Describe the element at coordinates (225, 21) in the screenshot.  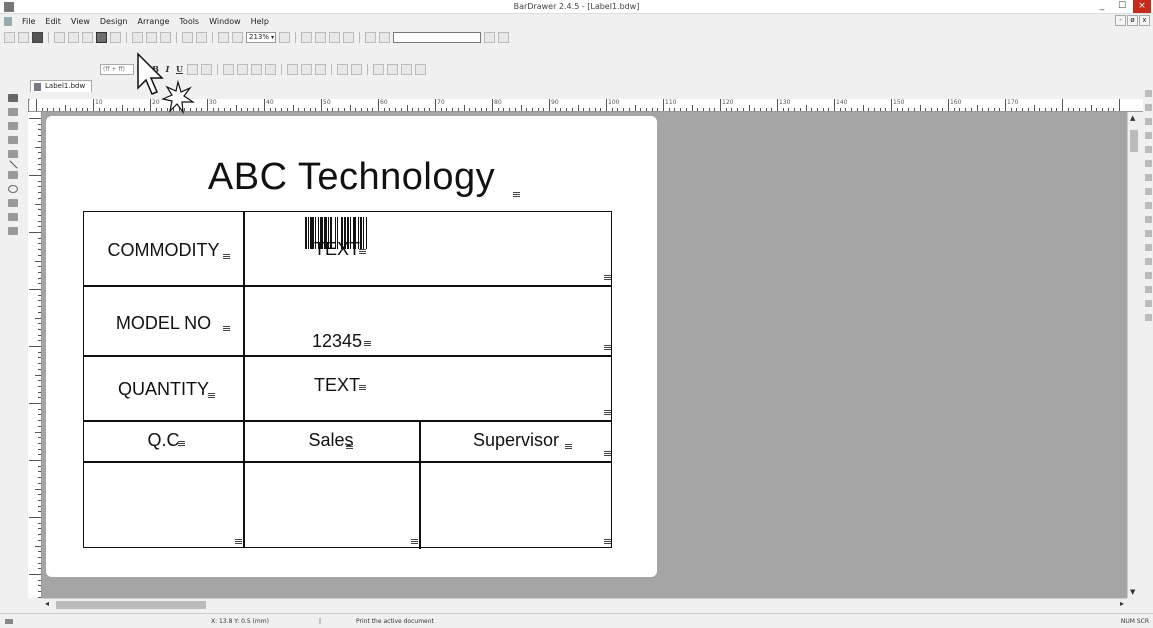
I see `menu-window: Window` at that location.